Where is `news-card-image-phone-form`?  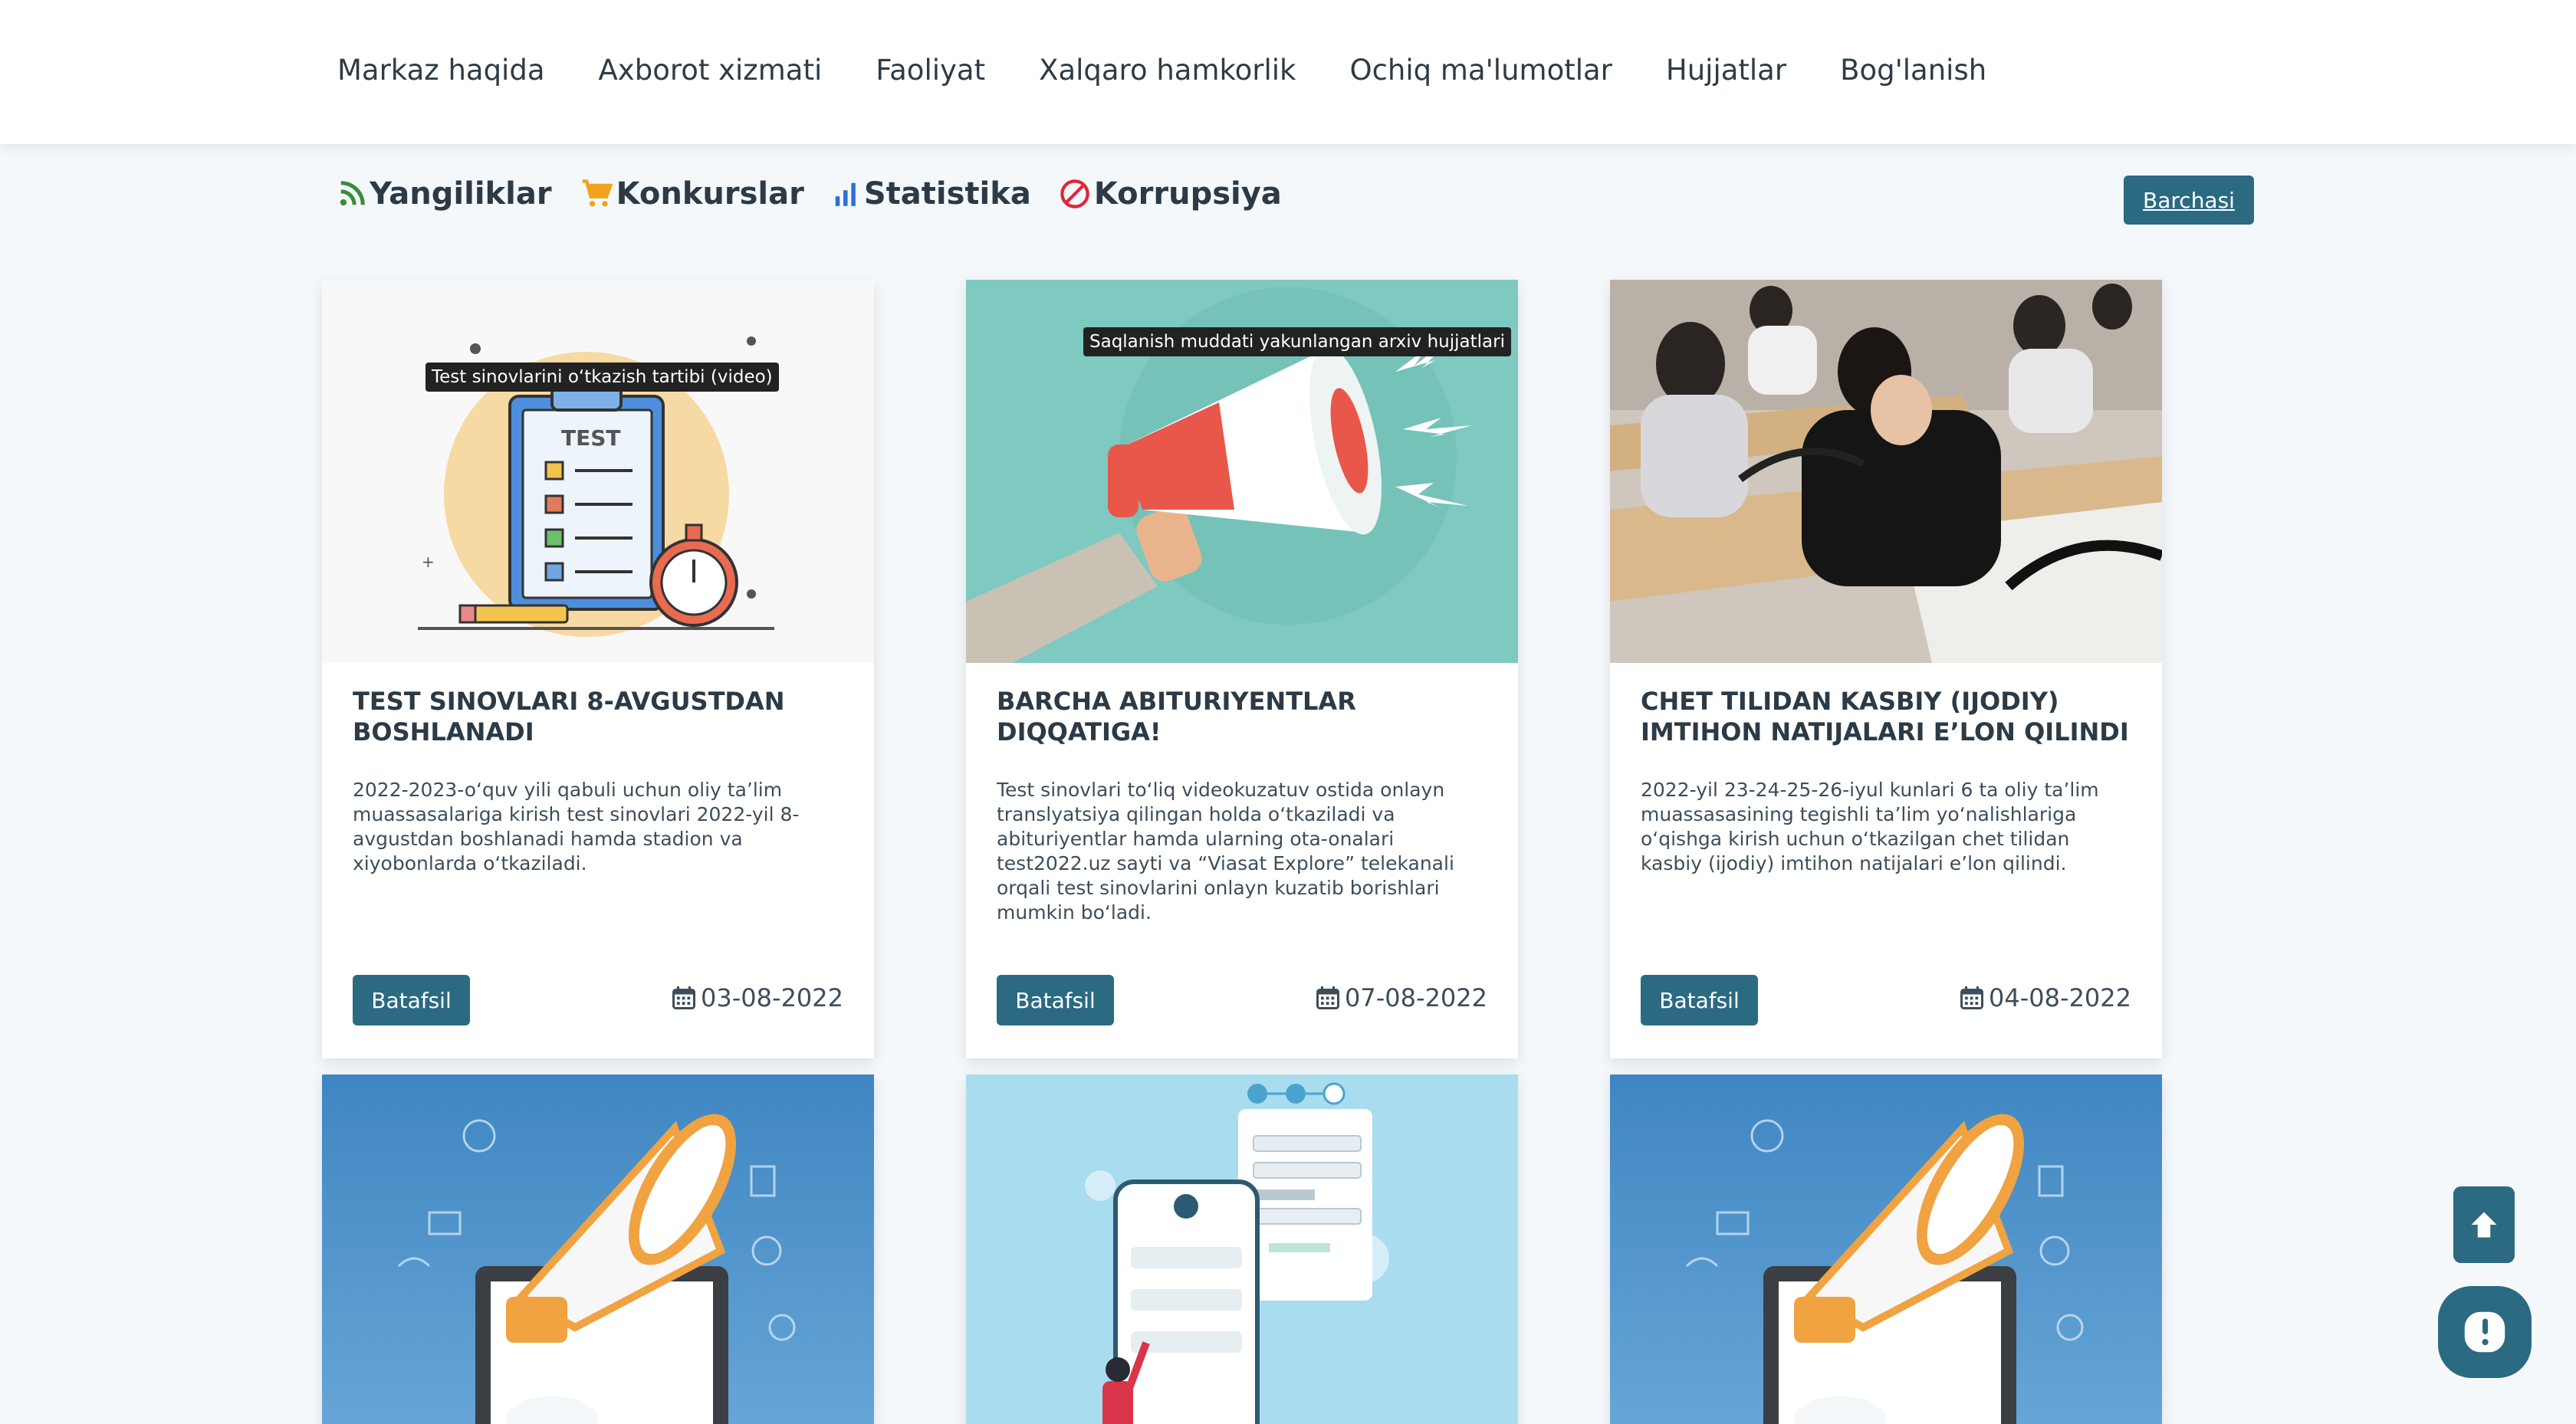
news-card-image-phone-form is located at coordinates (1242, 1249).